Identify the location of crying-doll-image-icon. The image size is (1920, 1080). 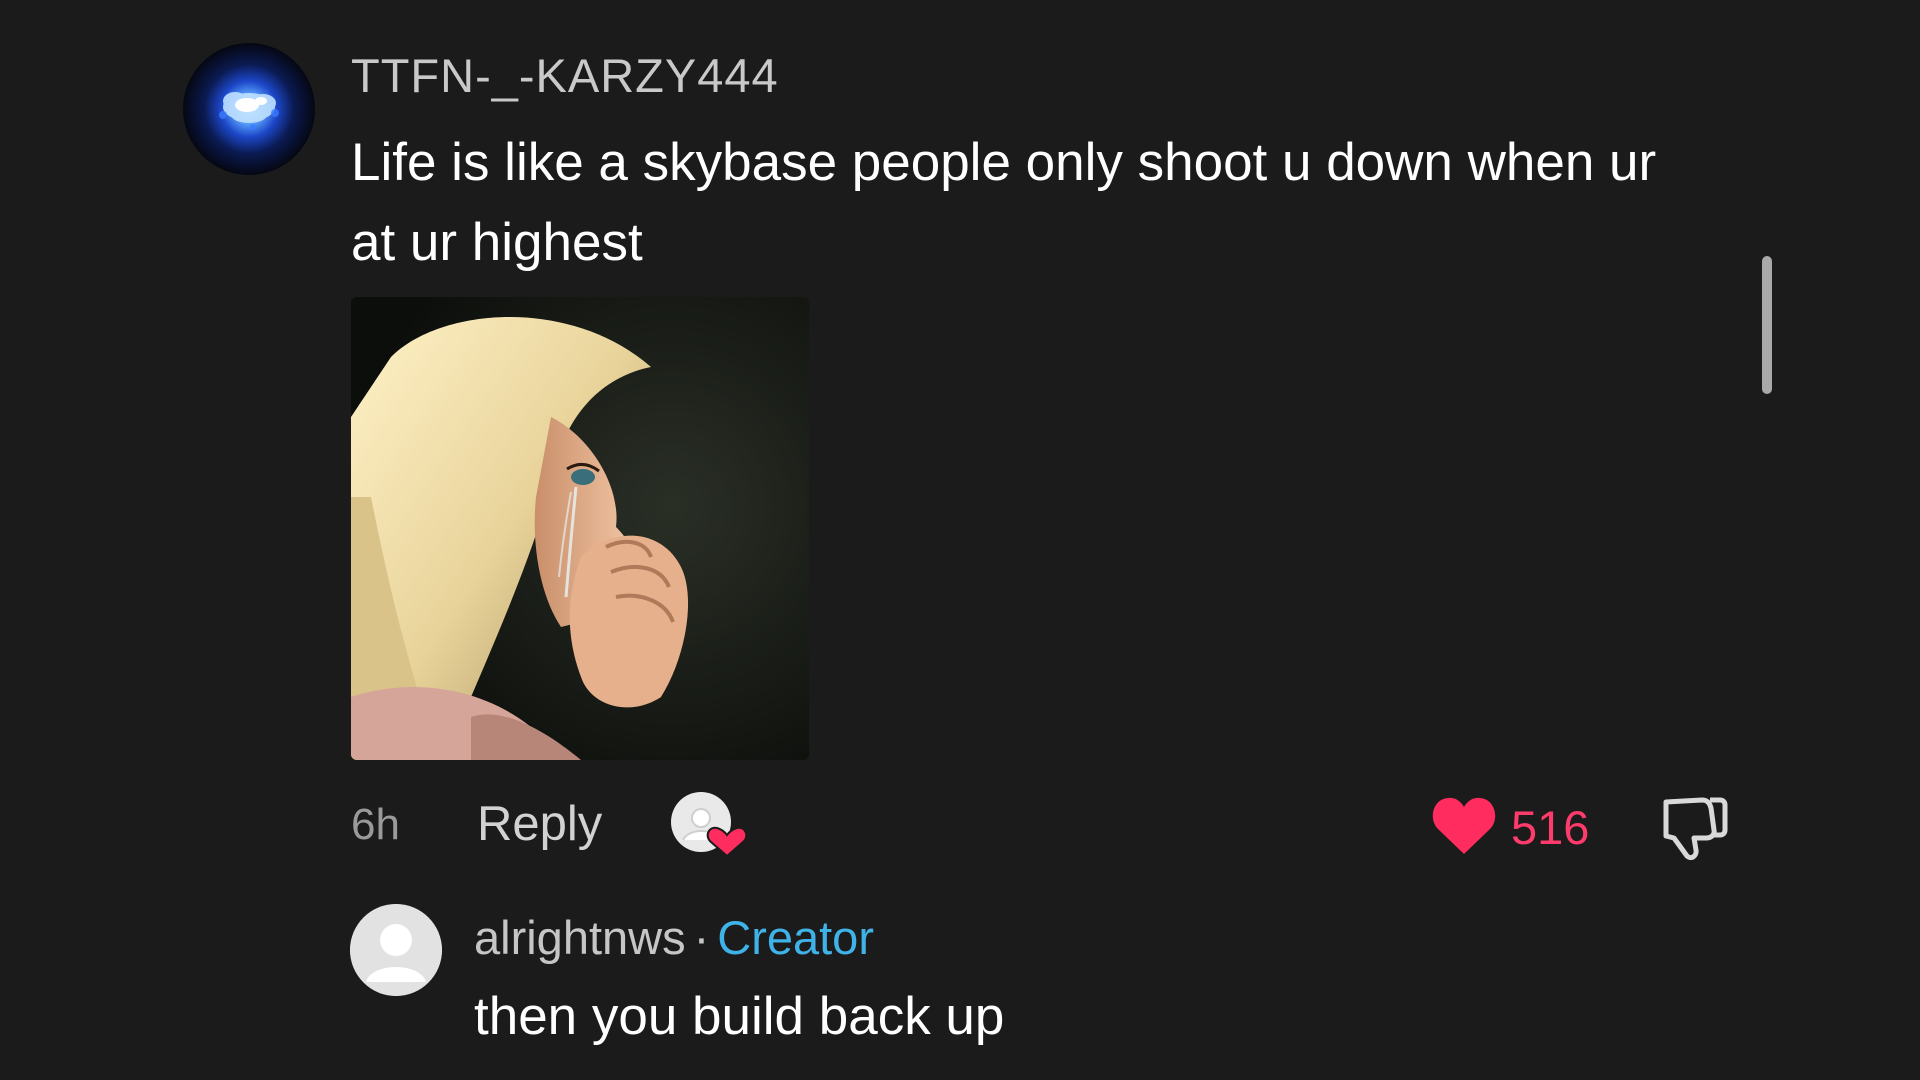
(580, 528).